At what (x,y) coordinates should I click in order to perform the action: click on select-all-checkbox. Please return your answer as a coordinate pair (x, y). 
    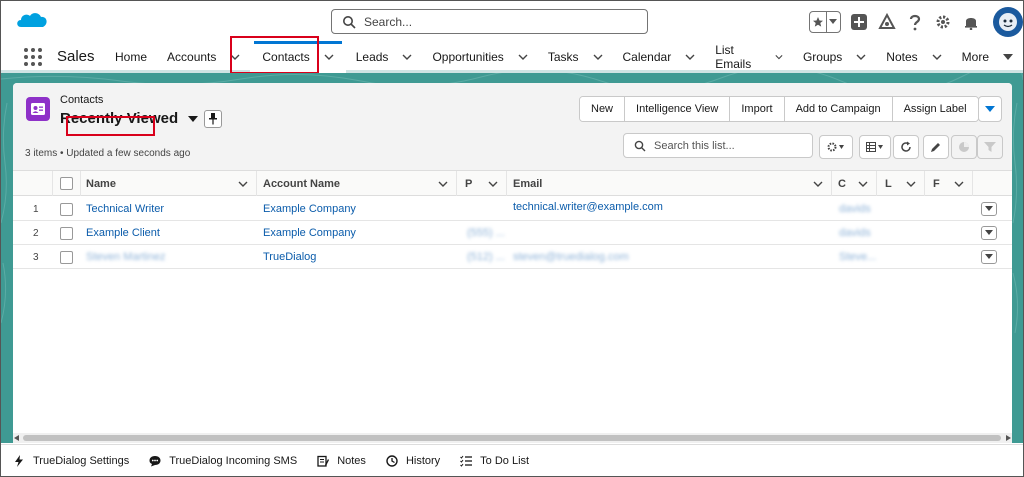
    Looking at the image, I should click on (66, 183).